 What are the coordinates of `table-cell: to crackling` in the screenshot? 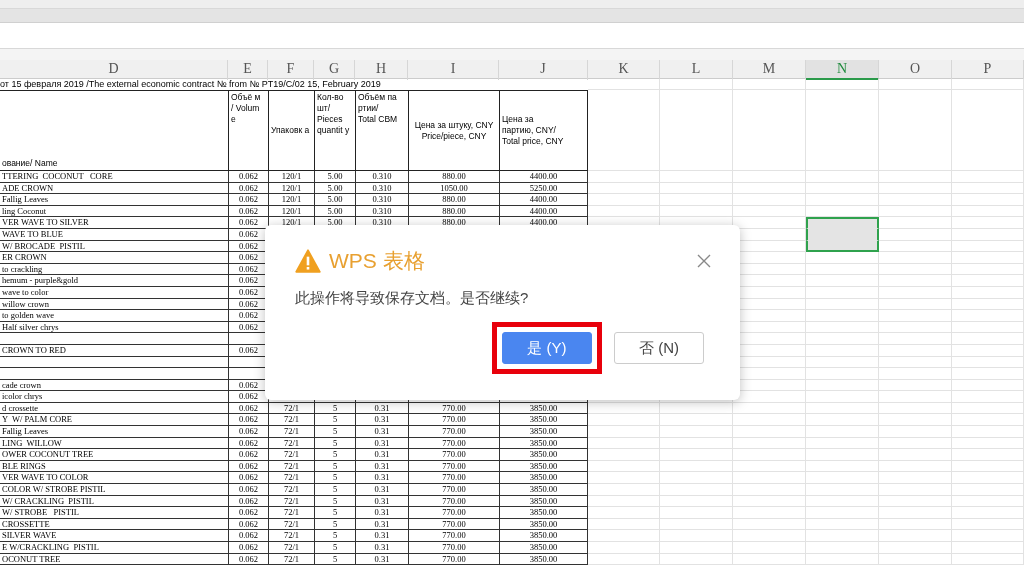 It's located at (22, 268).